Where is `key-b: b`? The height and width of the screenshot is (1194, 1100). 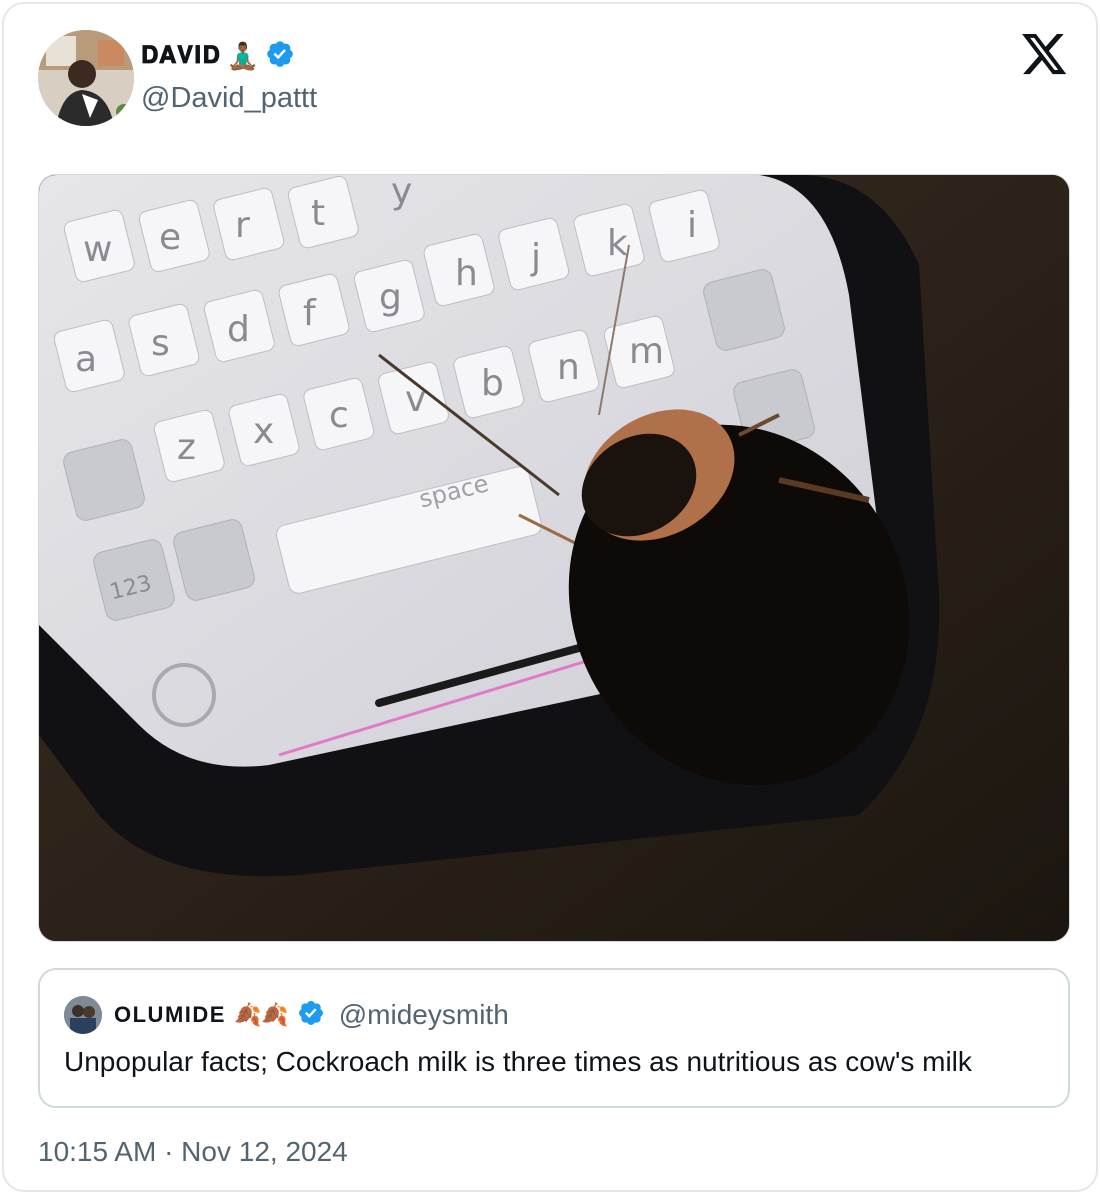 key-b: b is located at coordinates (492, 383).